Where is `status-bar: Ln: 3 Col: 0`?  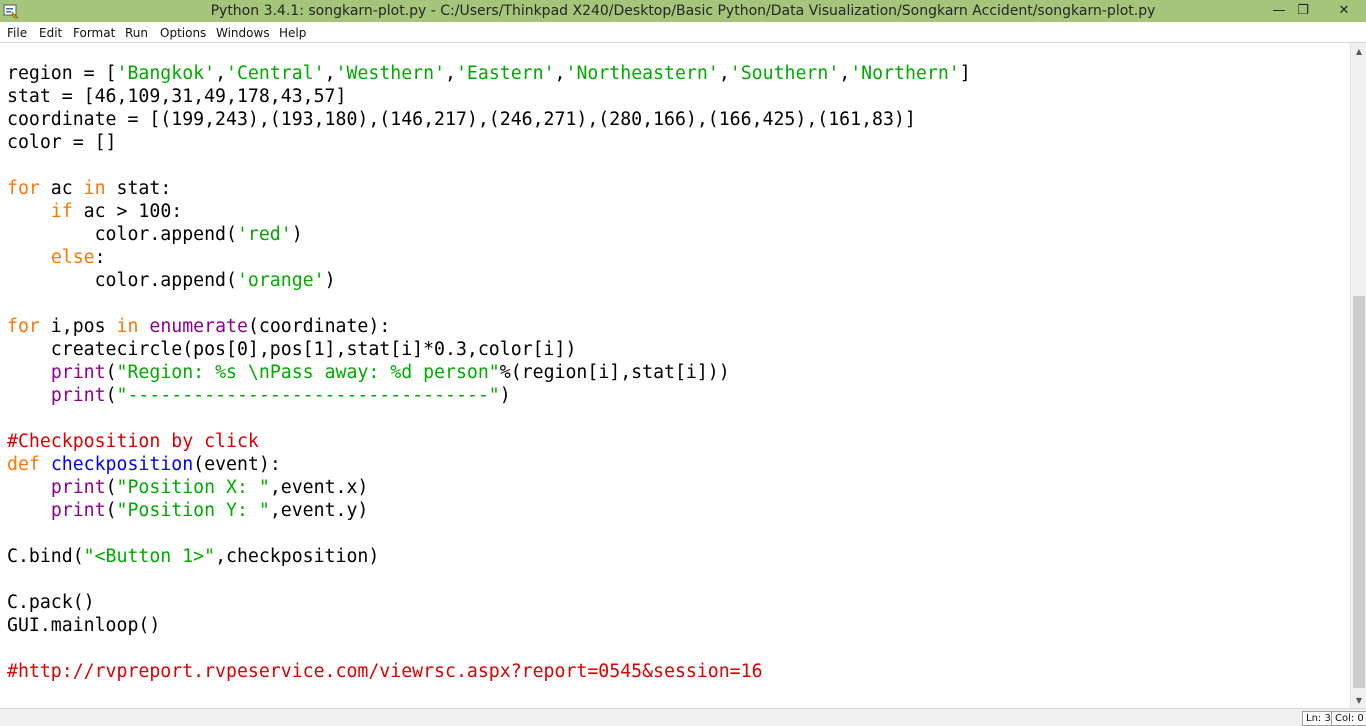 status-bar: Ln: 3 Col: 0 is located at coordinates (683, 717).